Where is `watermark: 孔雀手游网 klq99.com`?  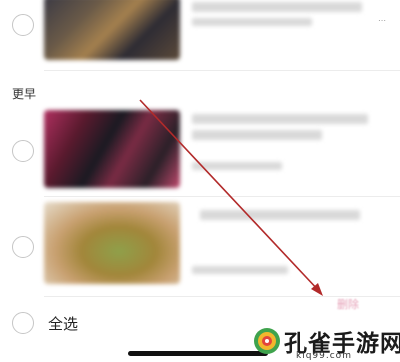 watermark: 孔雀手游网 klq99.com is located at coordinates (323, 343).